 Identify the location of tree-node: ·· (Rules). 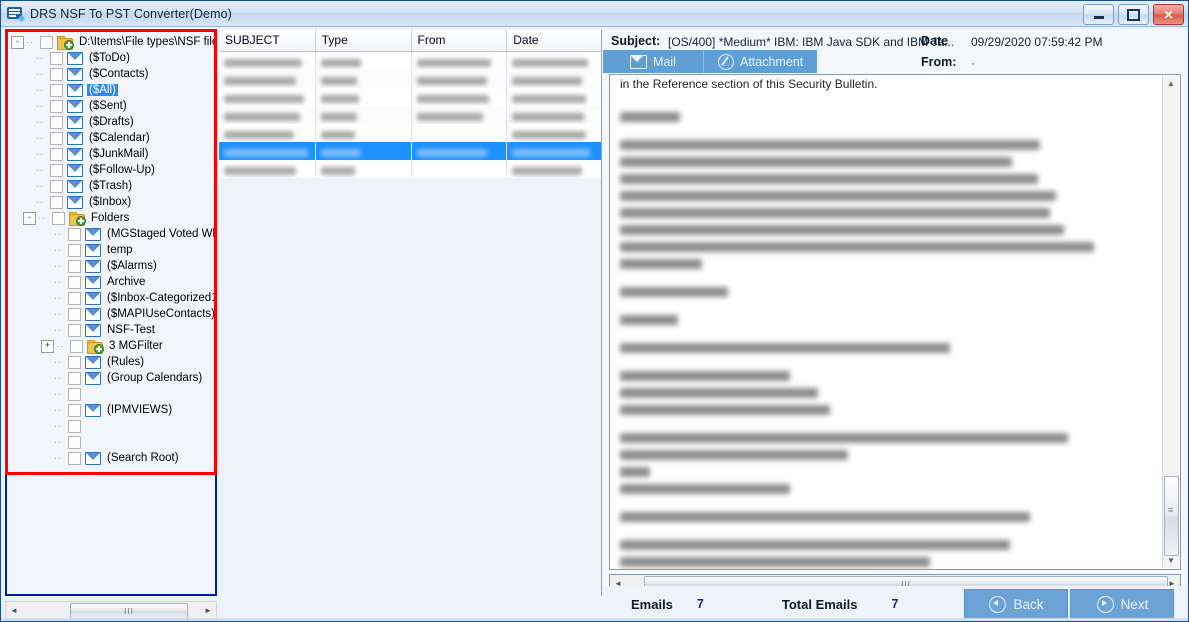
(111, 362).